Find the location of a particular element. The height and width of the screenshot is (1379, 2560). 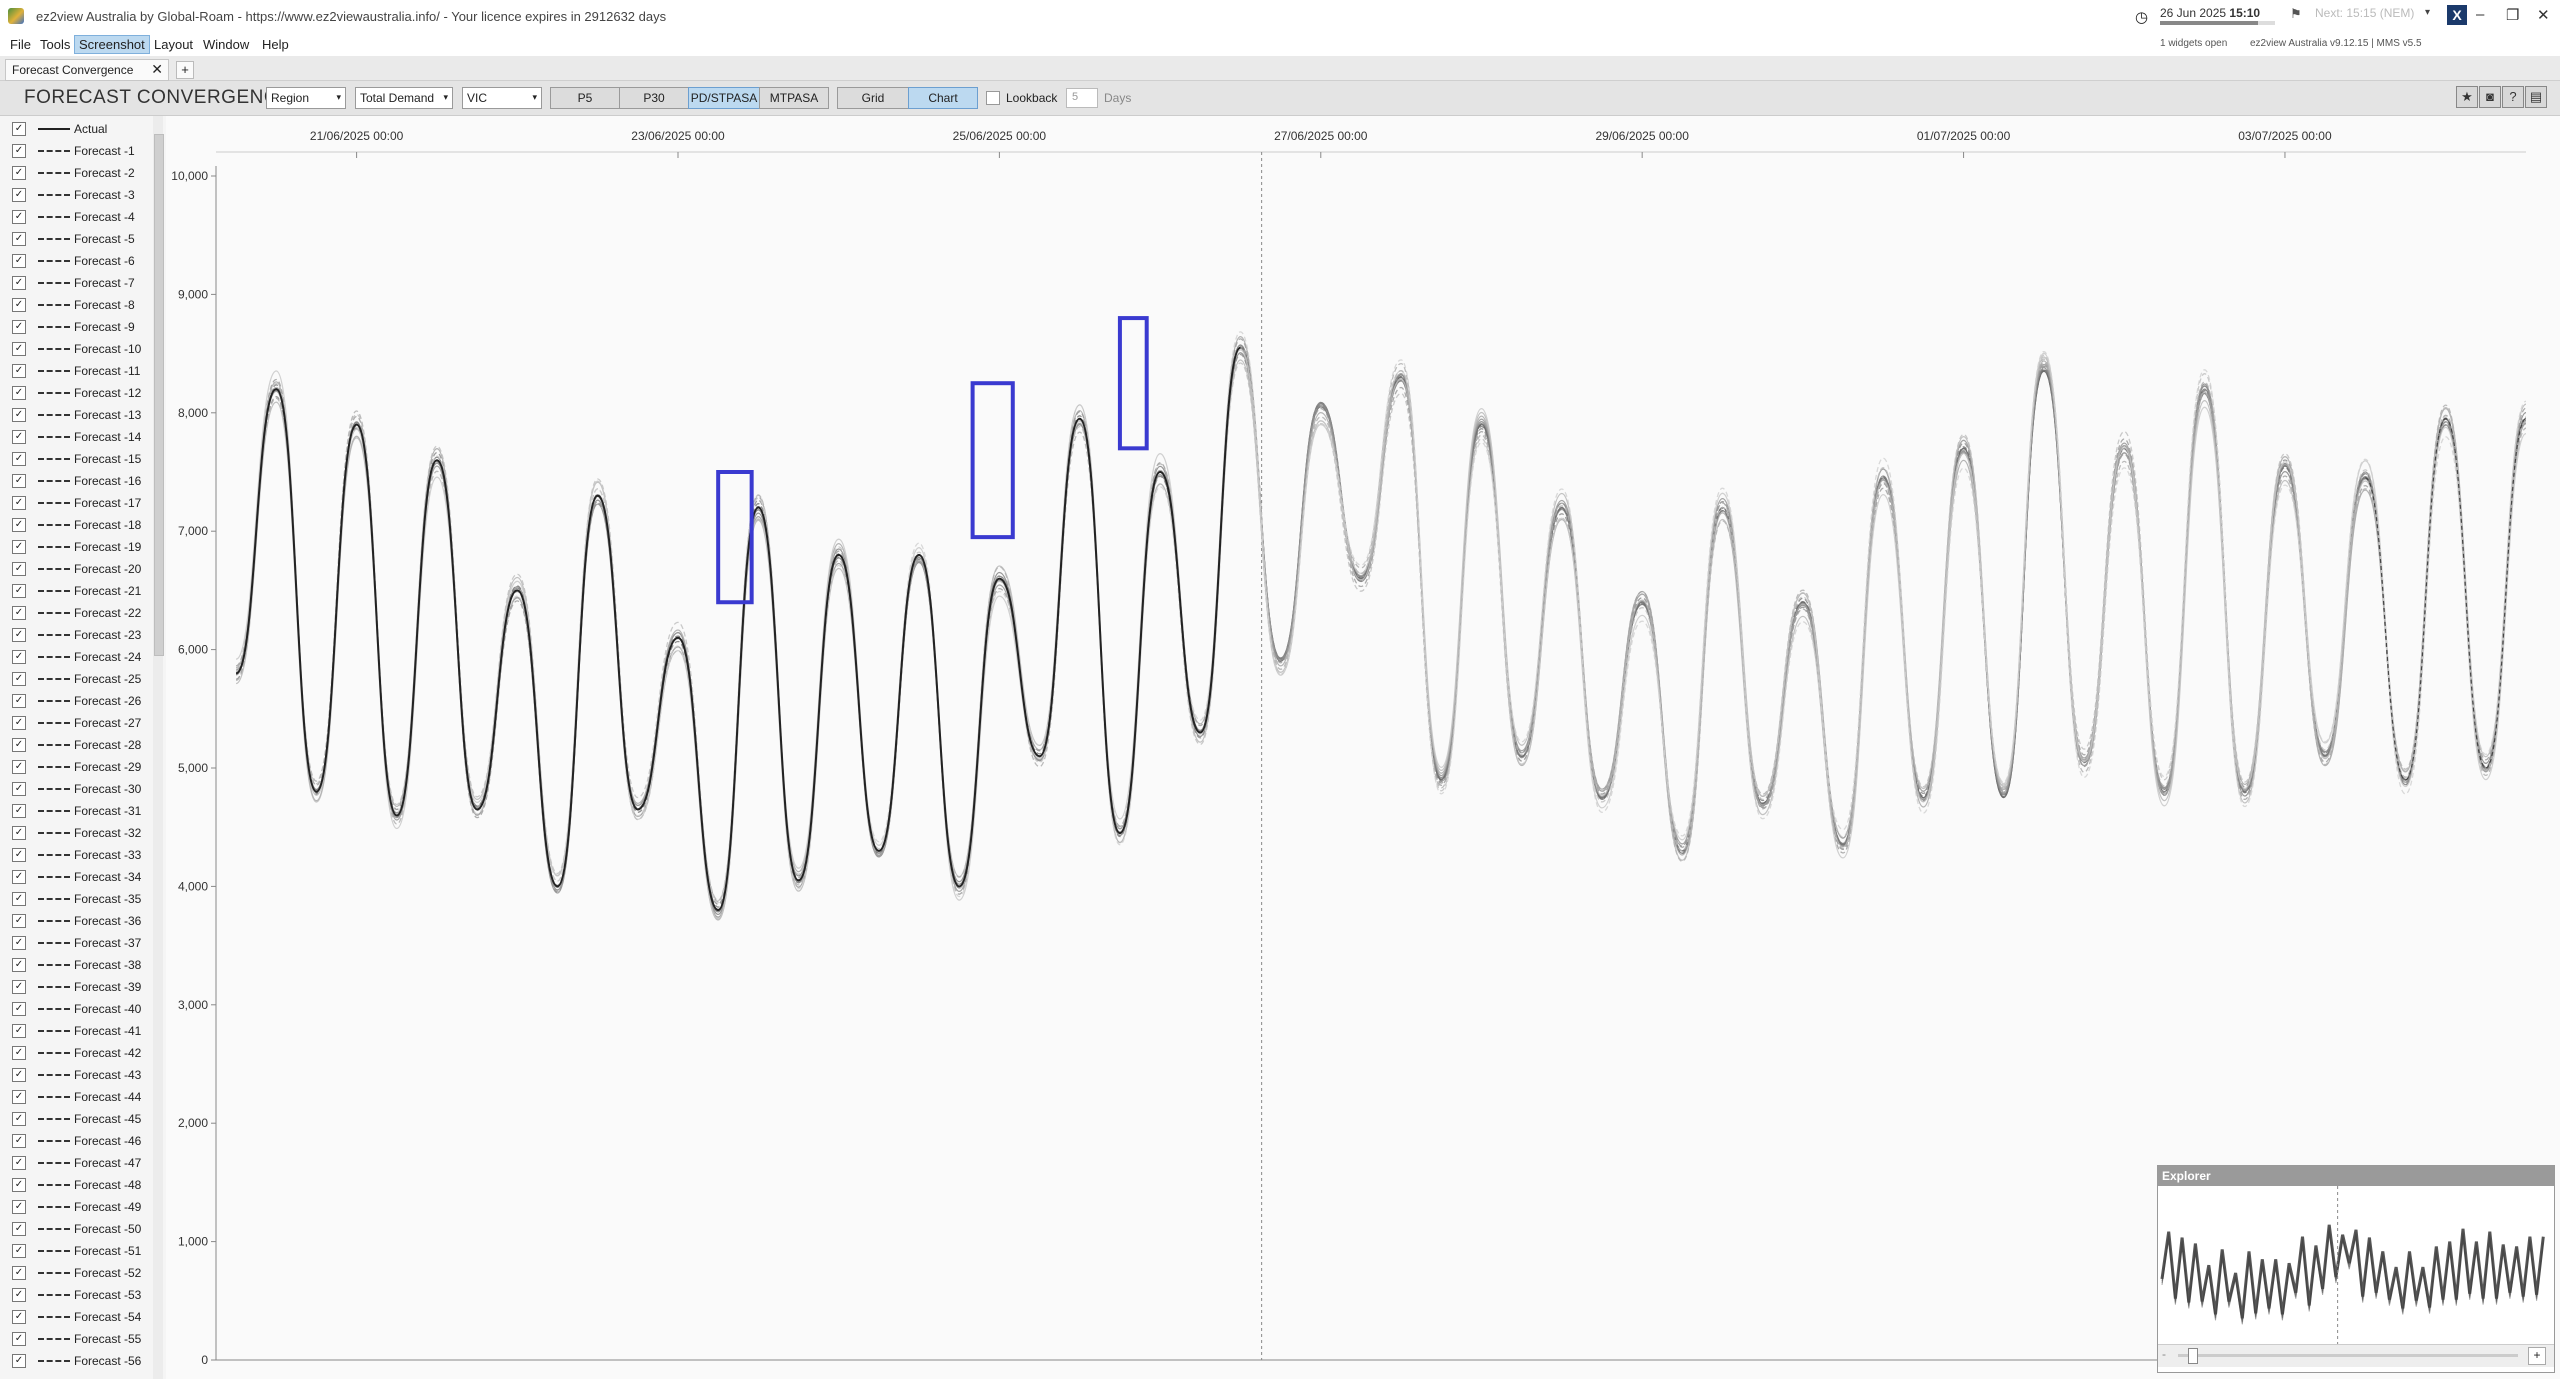

menu-tools: Tools is located at coordinates (55, 44).